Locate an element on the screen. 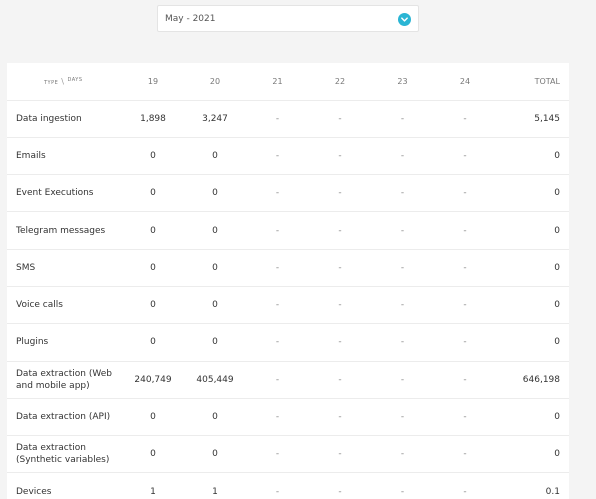  total-value-cell: 0.1 is located at coordinates (532, 485).